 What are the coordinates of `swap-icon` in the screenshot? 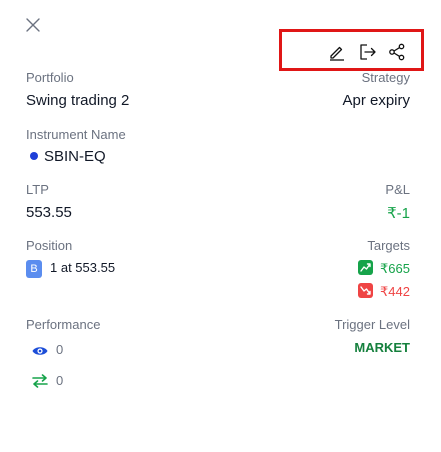 It's located at (40, 381).